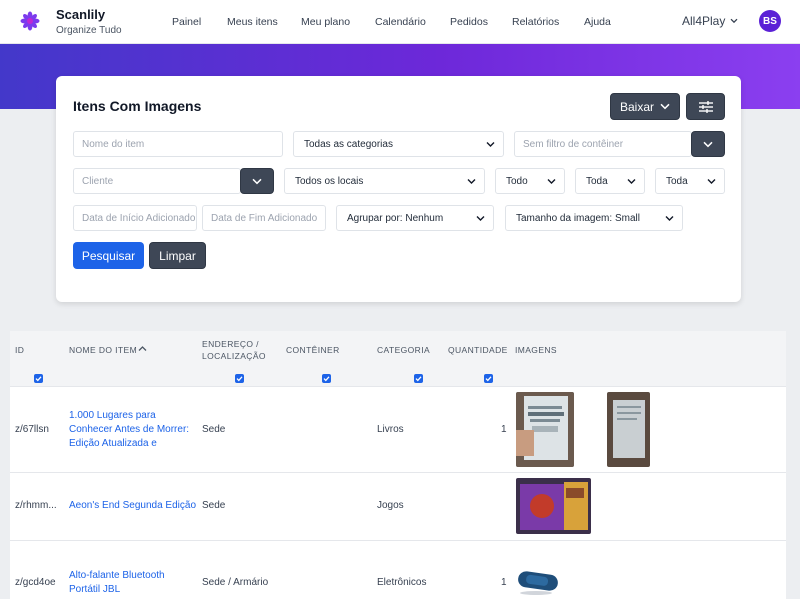 This screenshot has height=599, width=800. I want to click on page-title: Itens Com Imagens, so click(137, 106).